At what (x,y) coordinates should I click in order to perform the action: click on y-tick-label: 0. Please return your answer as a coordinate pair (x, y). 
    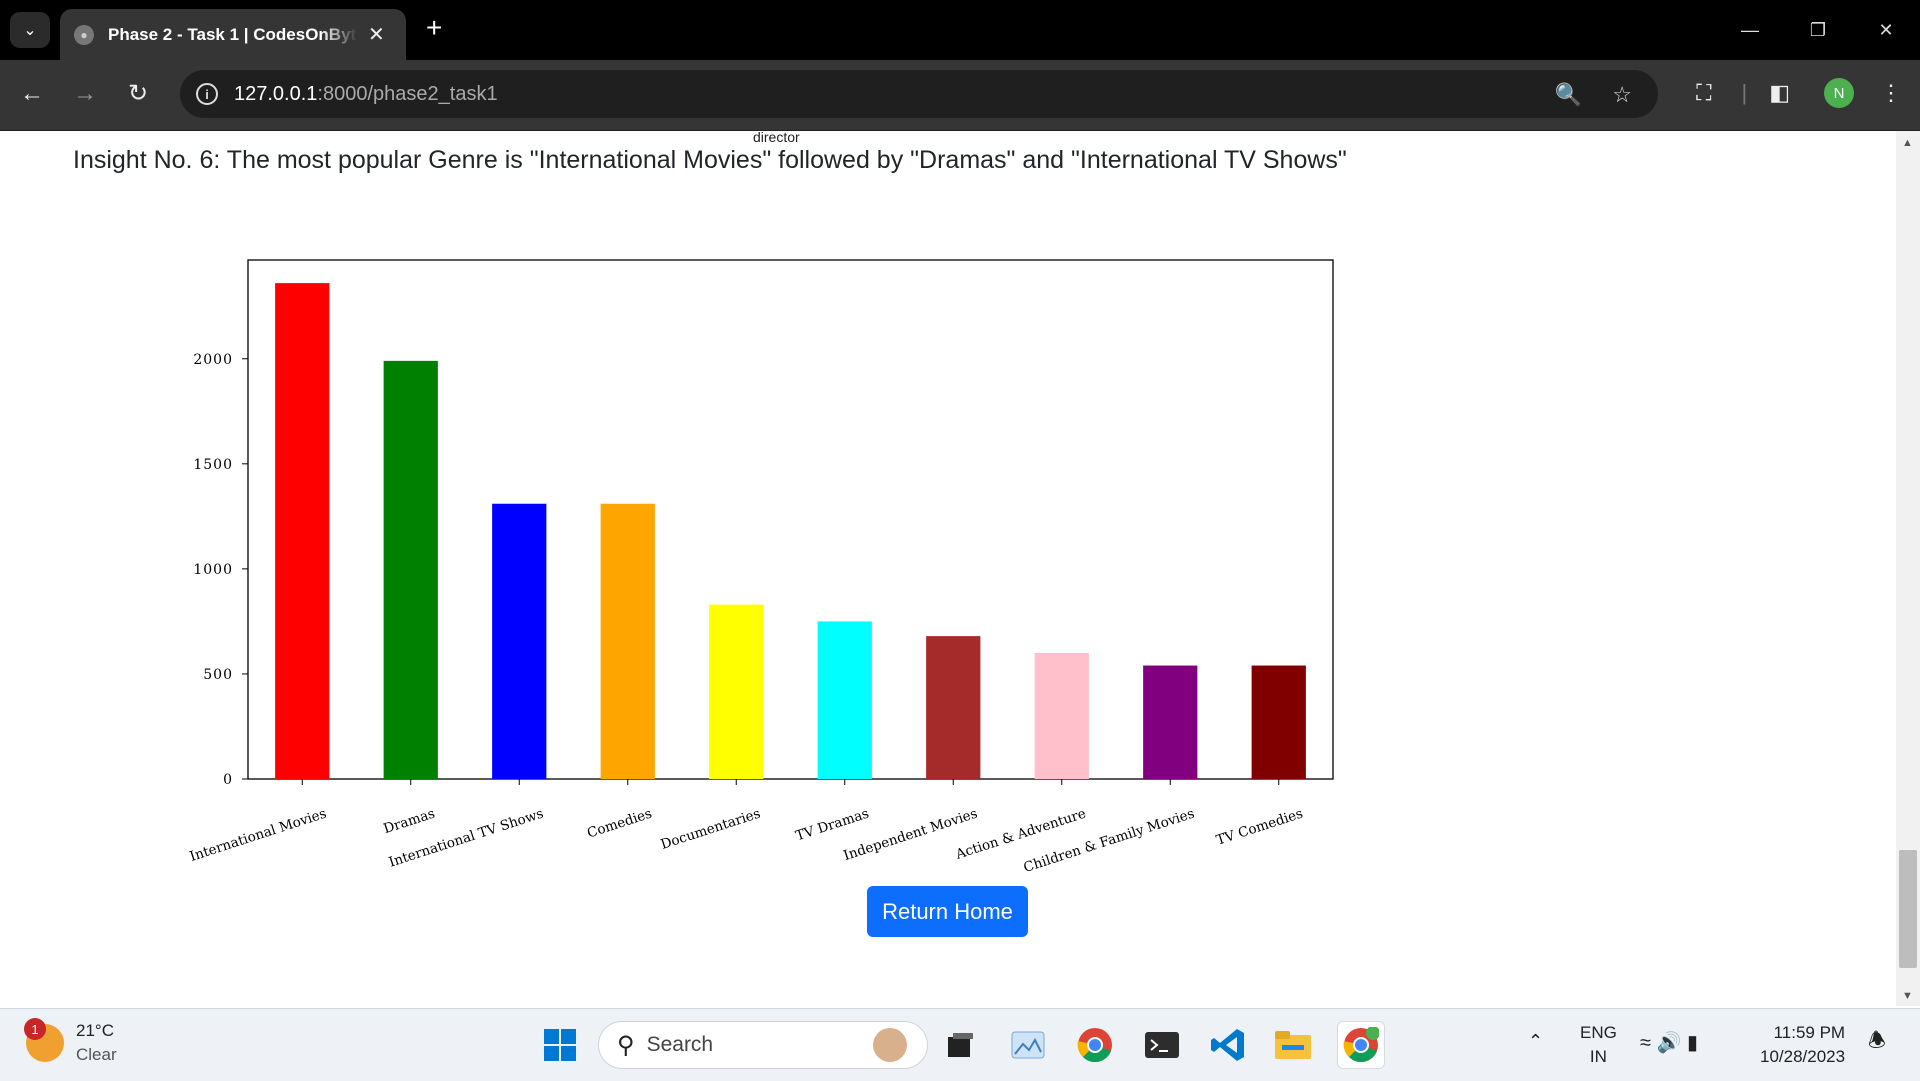
    Looking at the image, I should click on (228, 780).